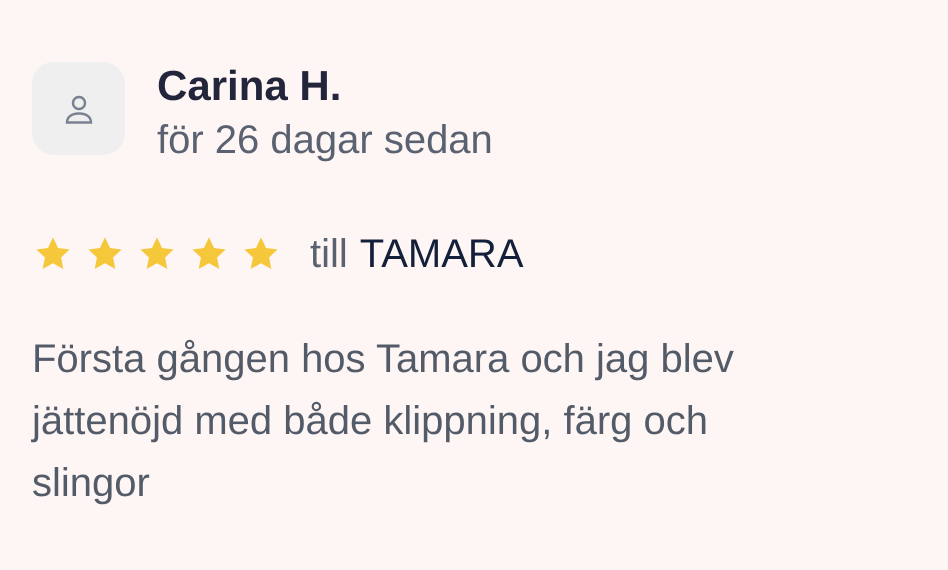  What do you see at coordinates (249, 86) in the screenshot?
I see `author-name: Carina H.` at bounding box center [249, 86].